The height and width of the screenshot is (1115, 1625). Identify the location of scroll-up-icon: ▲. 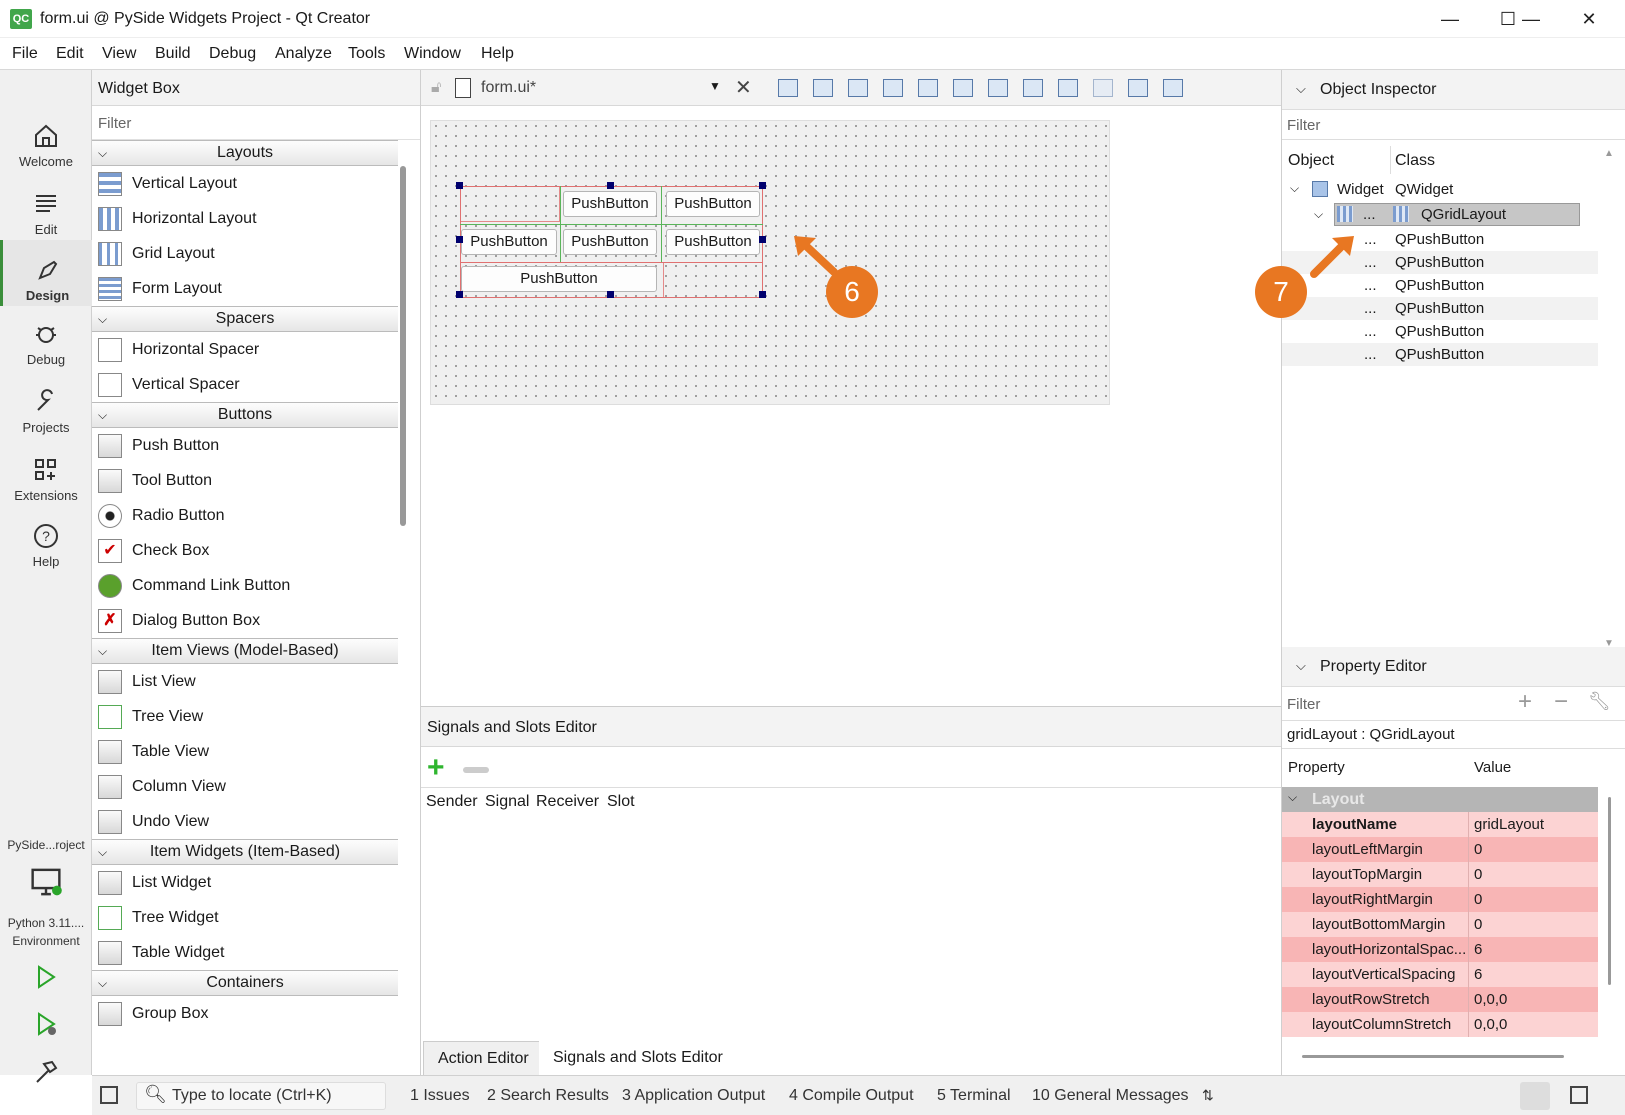
(1609, 153).